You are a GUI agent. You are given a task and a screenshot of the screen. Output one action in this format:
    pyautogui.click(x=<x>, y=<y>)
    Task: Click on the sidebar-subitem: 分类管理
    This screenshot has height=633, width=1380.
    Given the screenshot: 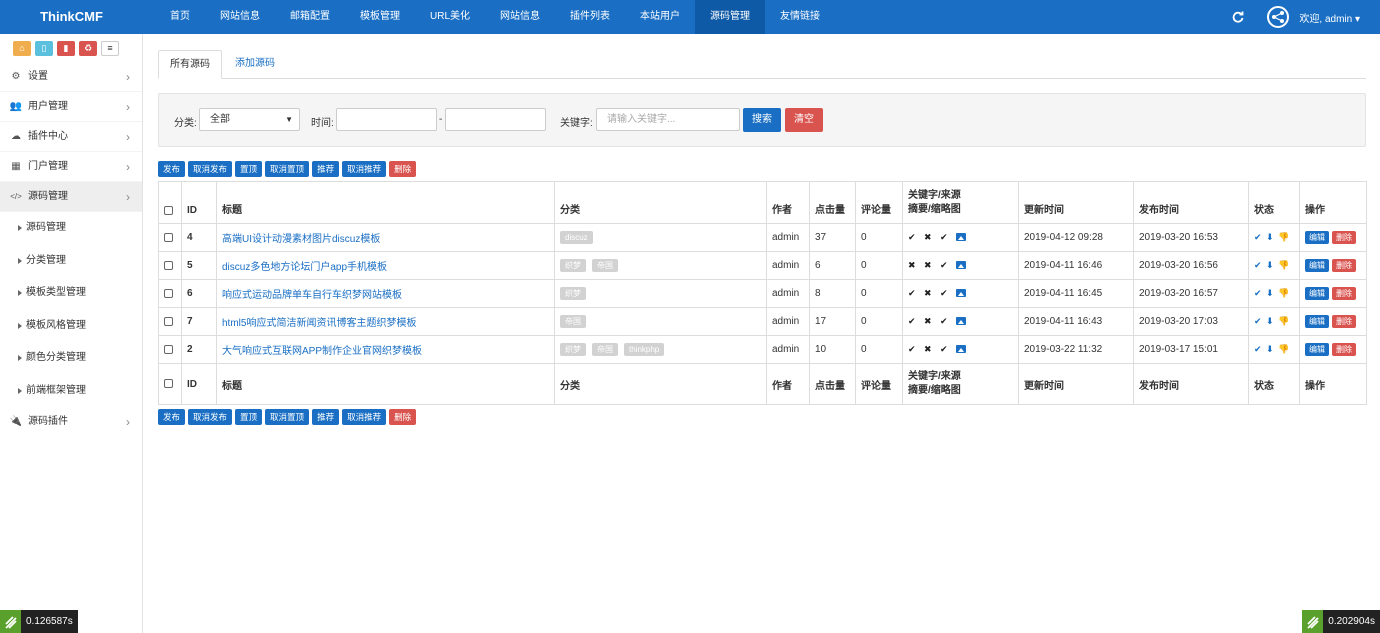 What is the action you would take?
    pyautogui.click(x=71, y=261)
    